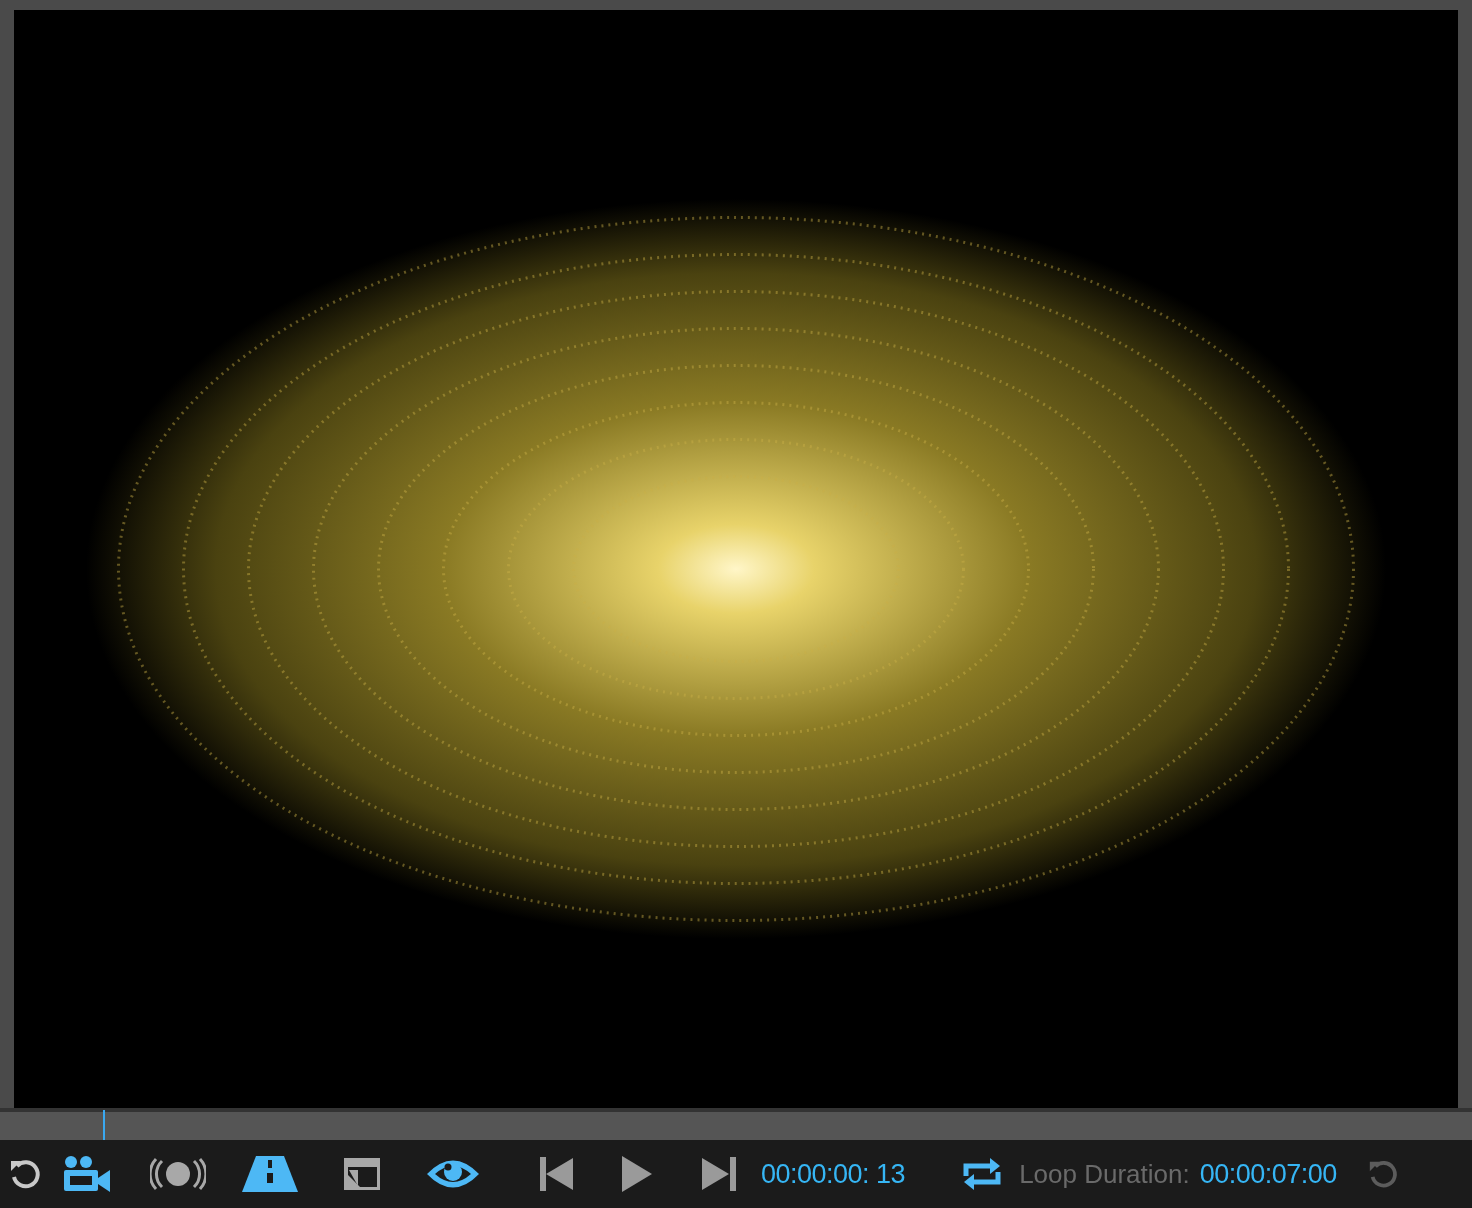  What do you see at coordinates (833, 1174) in the screenshot?
I see `current-timecode: 00:00:00: 13` at bounding box center [833, 1174].